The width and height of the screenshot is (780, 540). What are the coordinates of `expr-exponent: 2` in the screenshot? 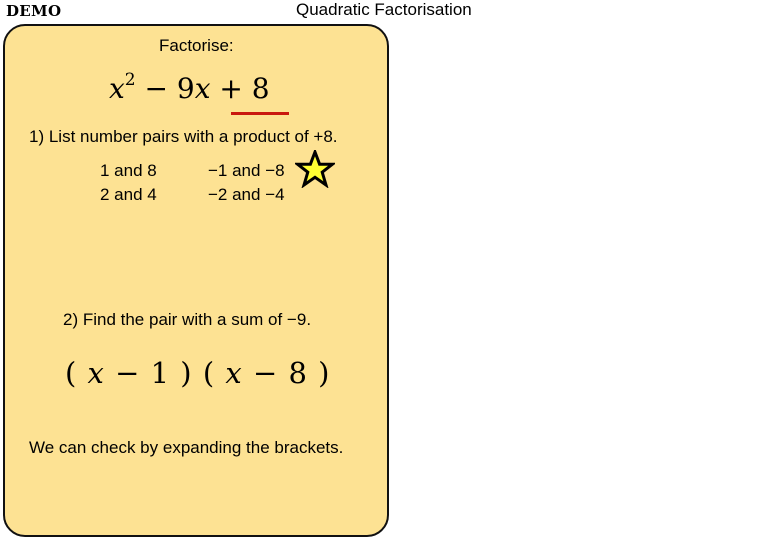 It's located at (130, 80).